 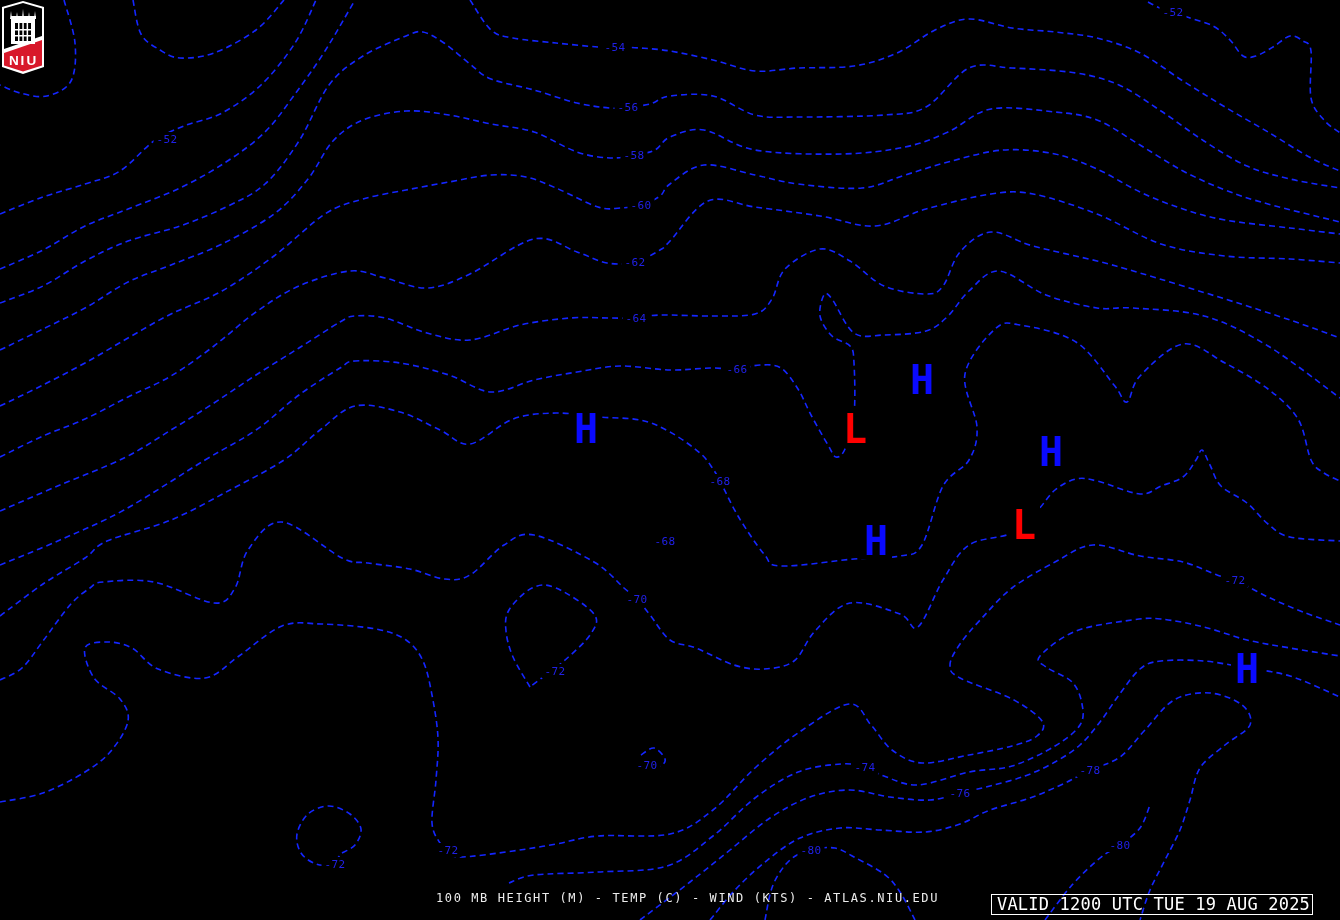 What do you see at coordinates (615, 47) in the screenshot?
I see `contour-label: -54` at bounding box center [615, 47].